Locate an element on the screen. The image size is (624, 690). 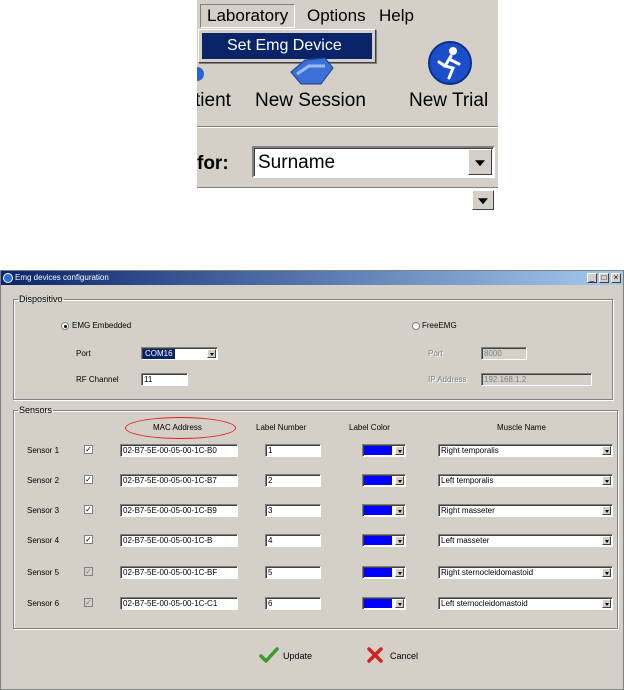
sensor-name: Sensor 3 is located at coordinates (43, 510).